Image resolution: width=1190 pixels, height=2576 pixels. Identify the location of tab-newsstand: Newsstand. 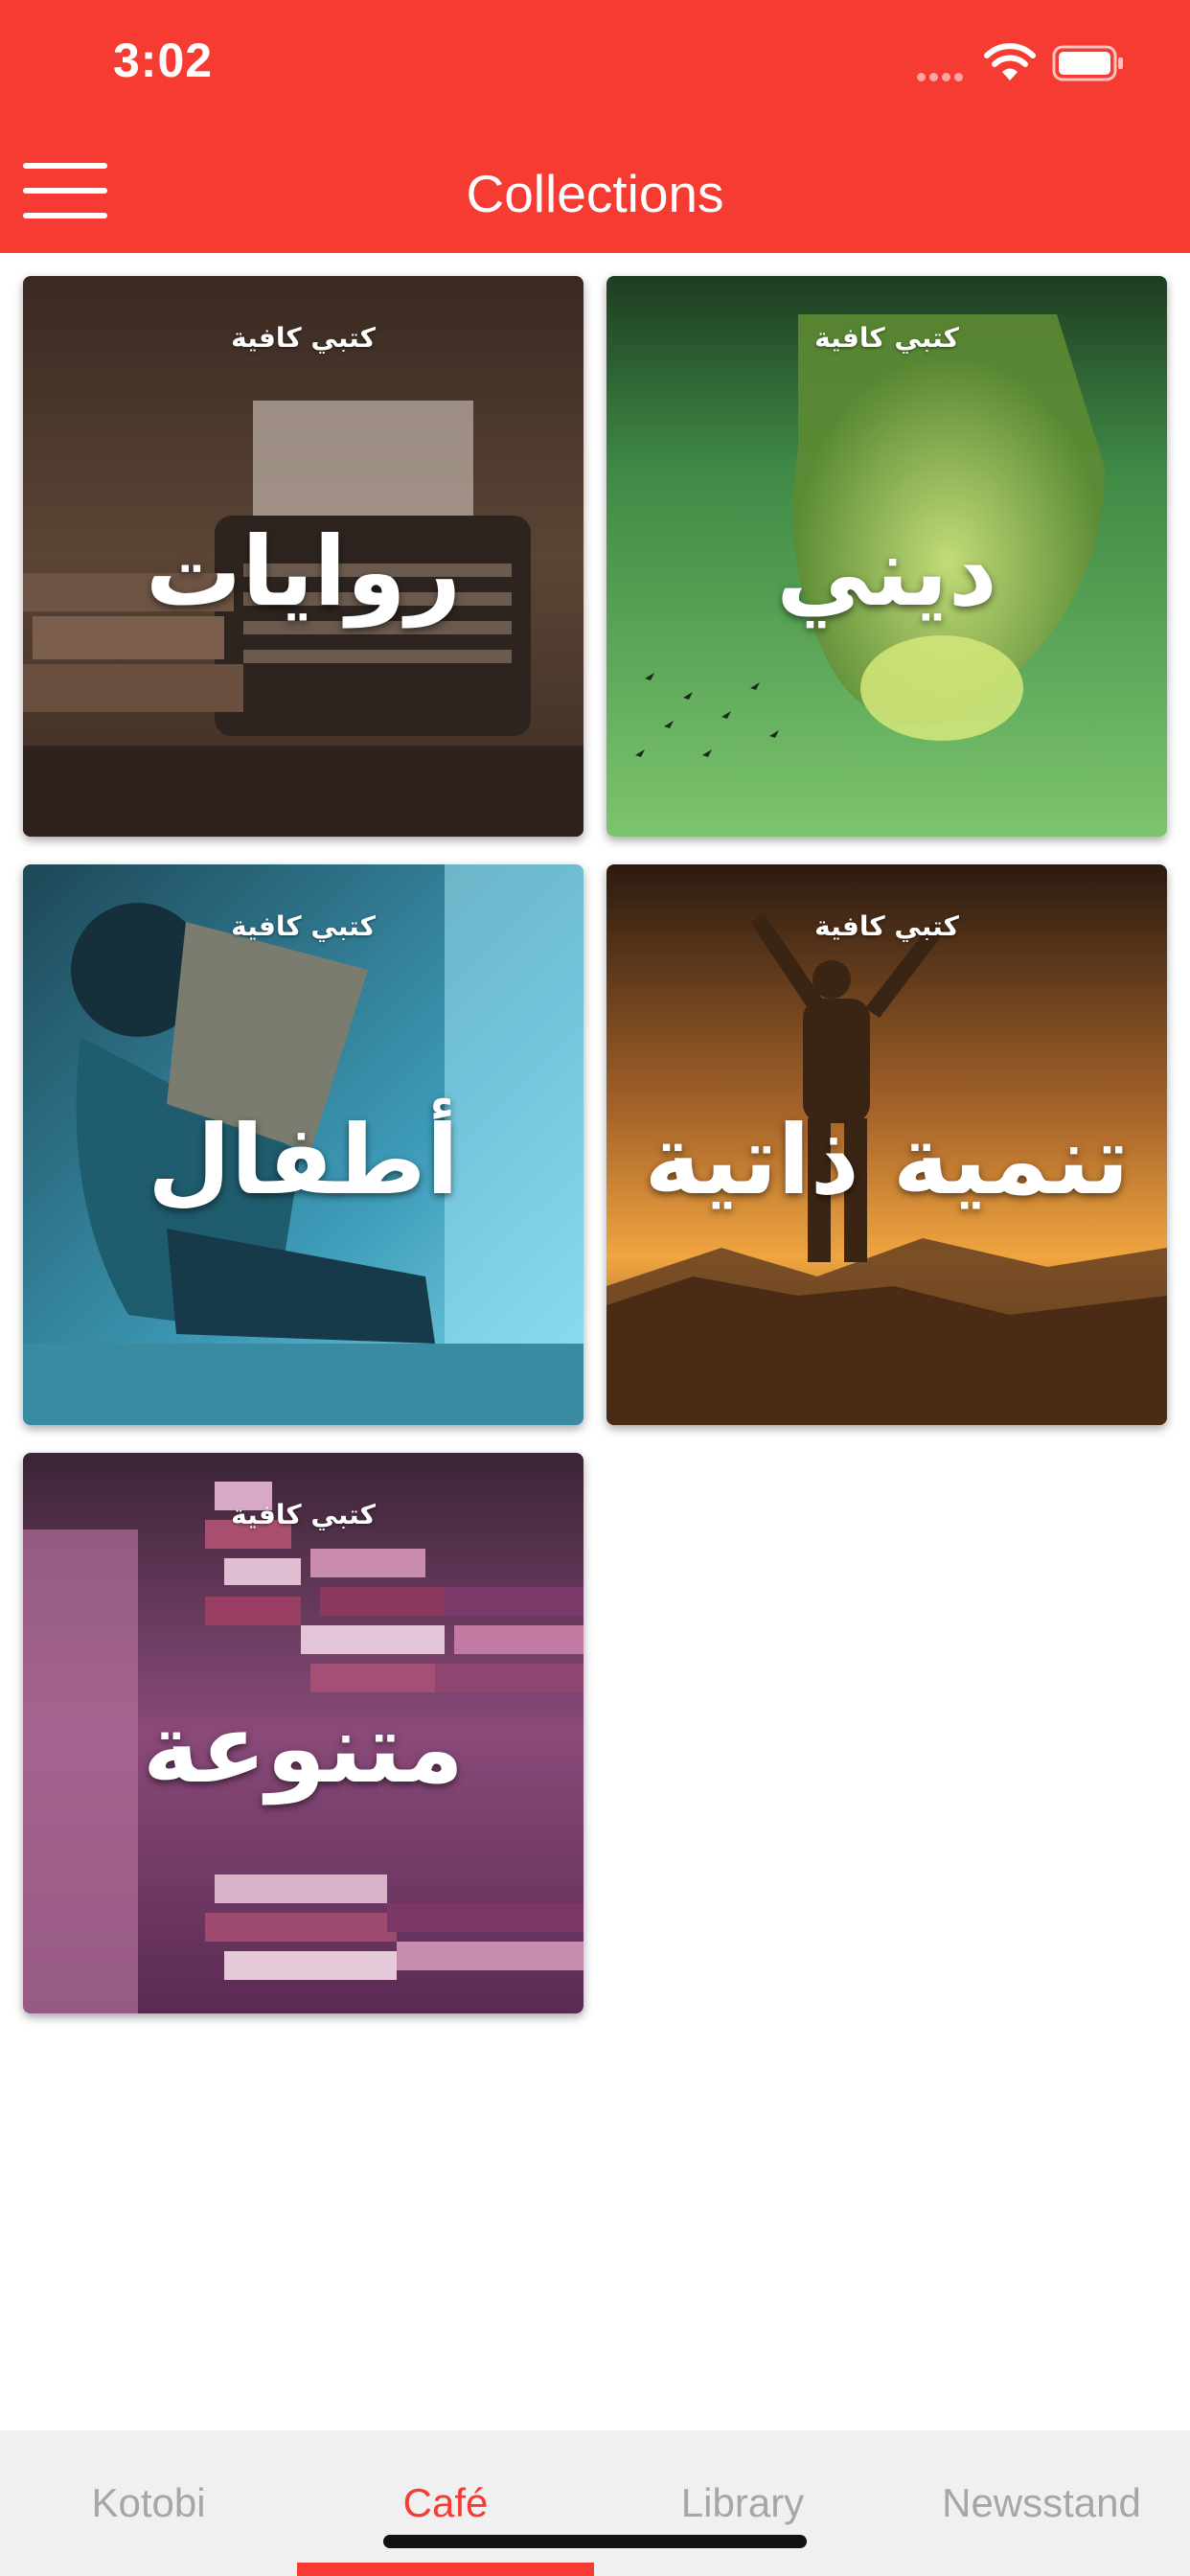
(1041, 2503).